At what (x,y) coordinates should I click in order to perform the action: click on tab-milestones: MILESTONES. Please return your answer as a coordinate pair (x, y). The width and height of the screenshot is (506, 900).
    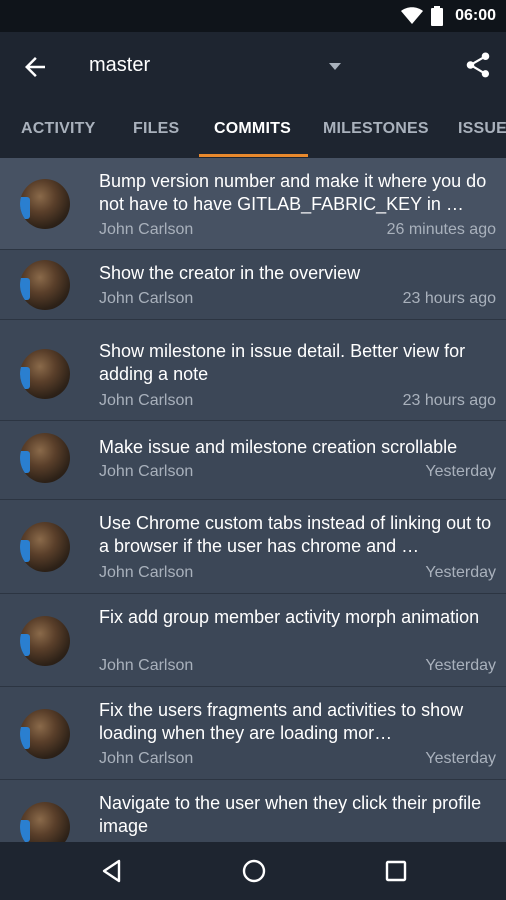
    Looking at the image, I should click on (376, 129).